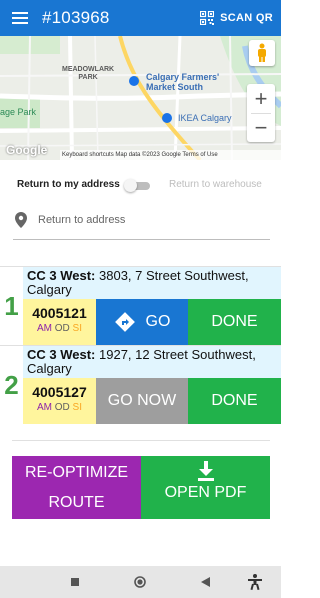  Describe the element at coordinates (82, 220) in the screenshot. I see `return-address-placeholder: Return to address` at that location.